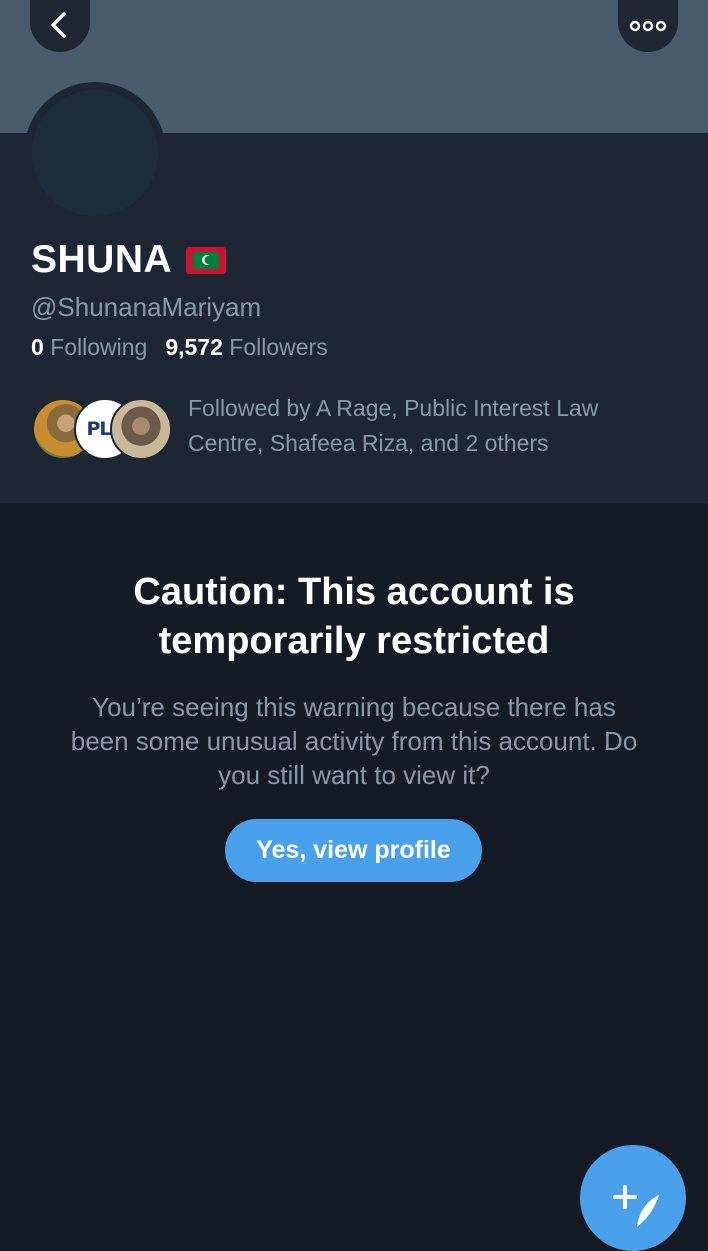 Image resolution: width=708 pixels, height=1251 pixels. I want to click on avatar-ring, so click(95, 153).